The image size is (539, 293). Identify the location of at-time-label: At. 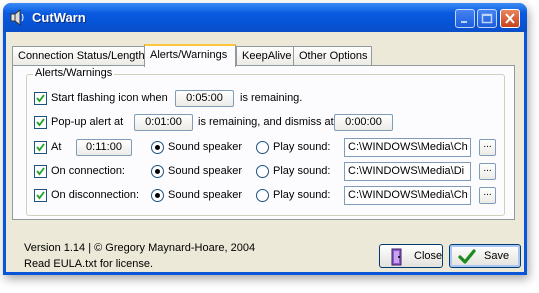
(56, 147).